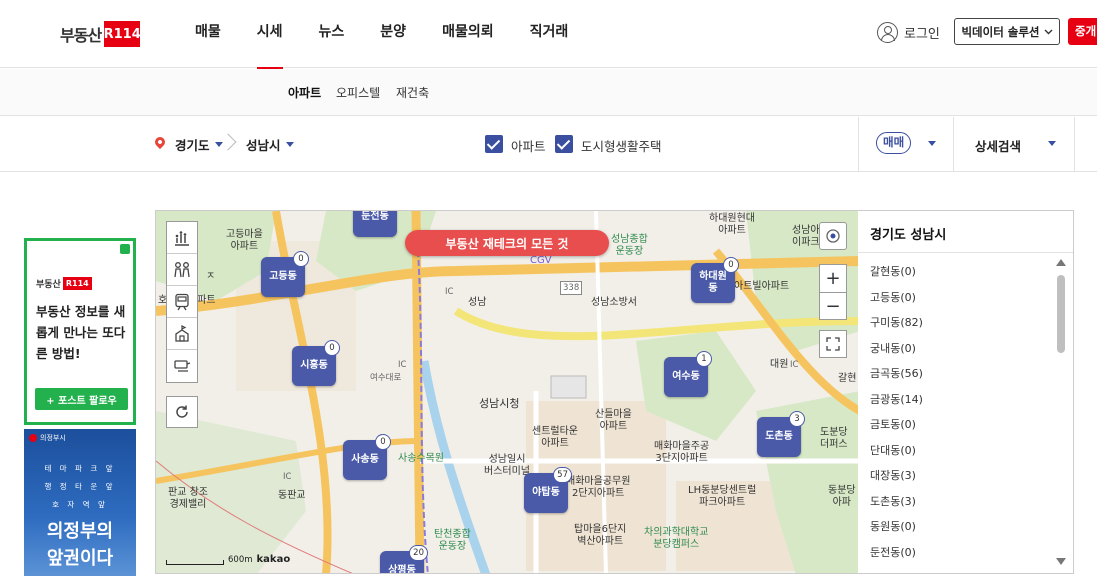  Describe the element at coordinates (80, 486) in the screenshot. I see `ad2-line: 행 정 타 운 앞` at that location.